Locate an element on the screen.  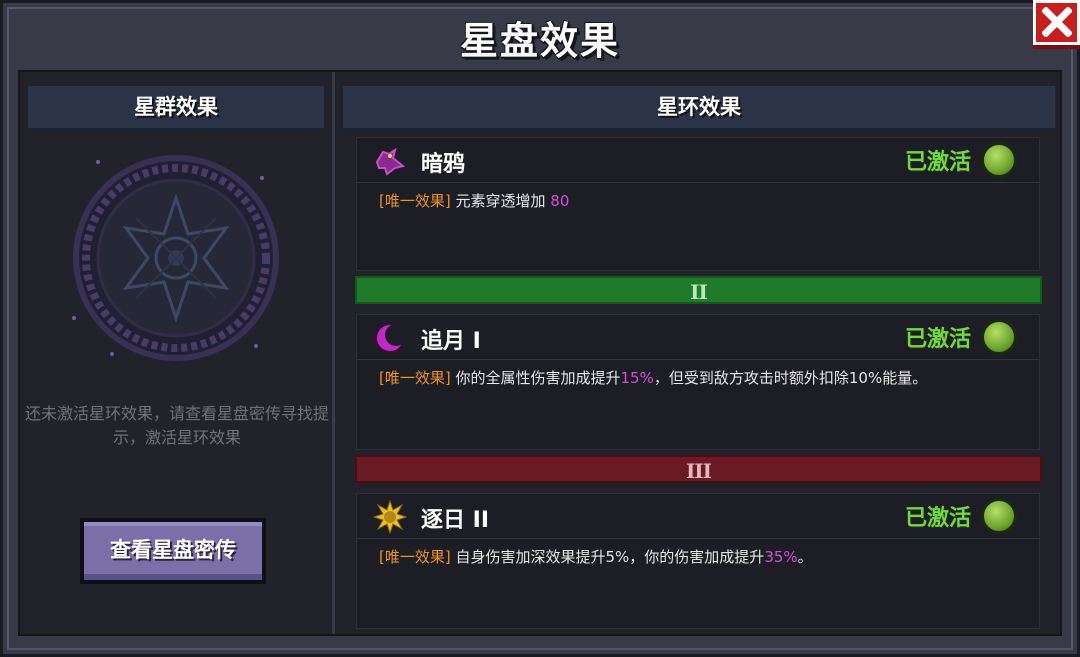
tier-divider-2: II is located at coordinates (698, 290).